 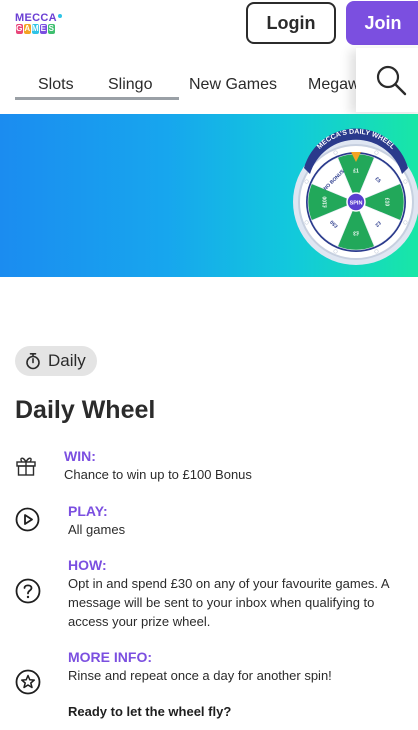 What do you see at coordinates (28, 682) in the screenshot?
I see `star-circle-icon` at bounding box center [28, 682].